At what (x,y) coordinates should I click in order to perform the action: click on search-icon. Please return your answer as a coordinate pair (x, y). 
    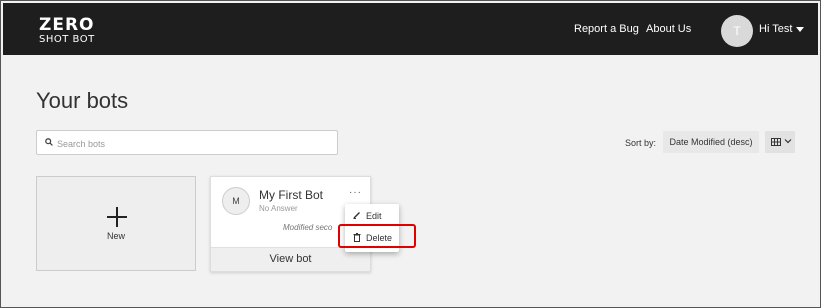
    Looking at the image, I should click on (49, 142).